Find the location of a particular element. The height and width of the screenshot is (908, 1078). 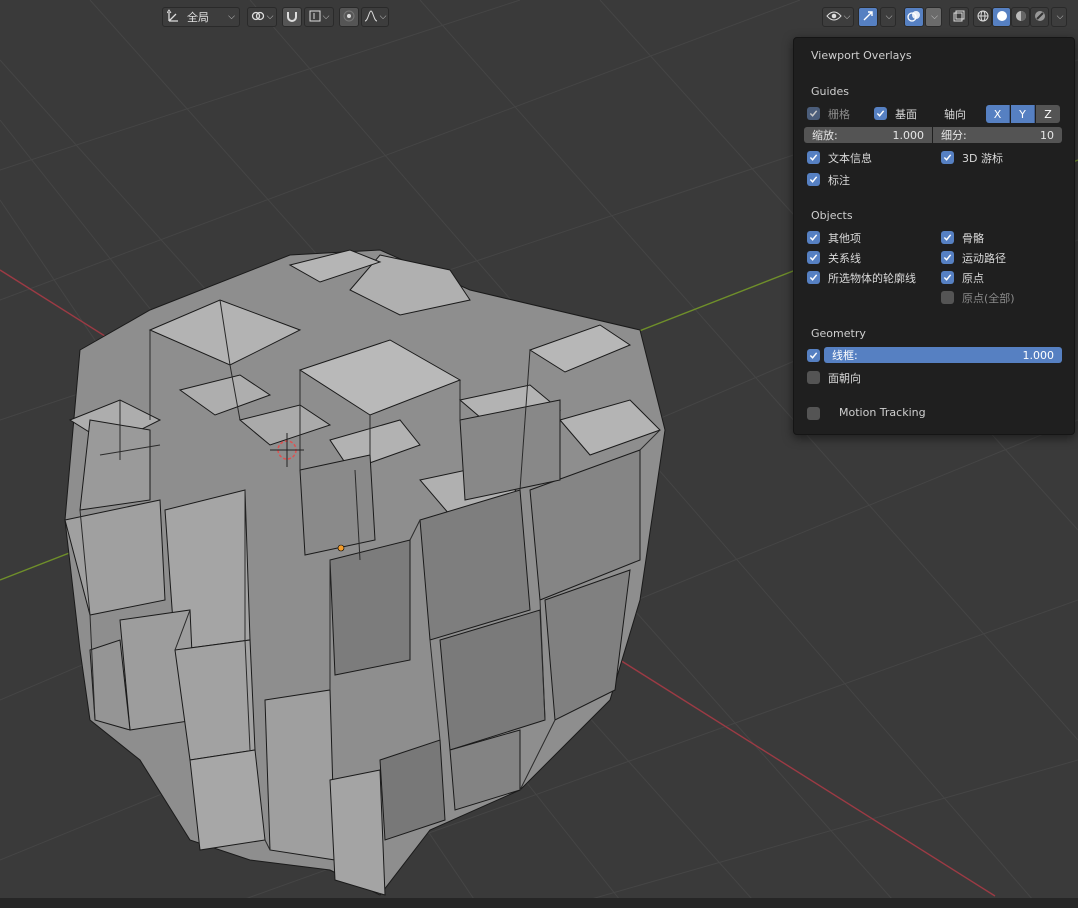

wireframe-value: 1.000 is located at coordinates (1038, 355).